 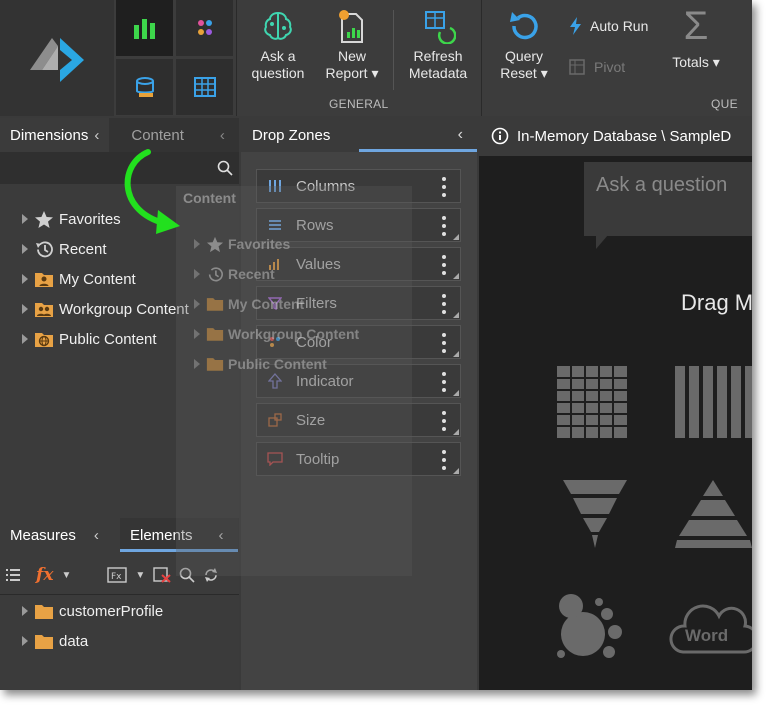 What do you see at coordinates (524, 44) in the screenshot?
I see `query-reset-button: Query Reset ▾` at bounding box center [524, 44].